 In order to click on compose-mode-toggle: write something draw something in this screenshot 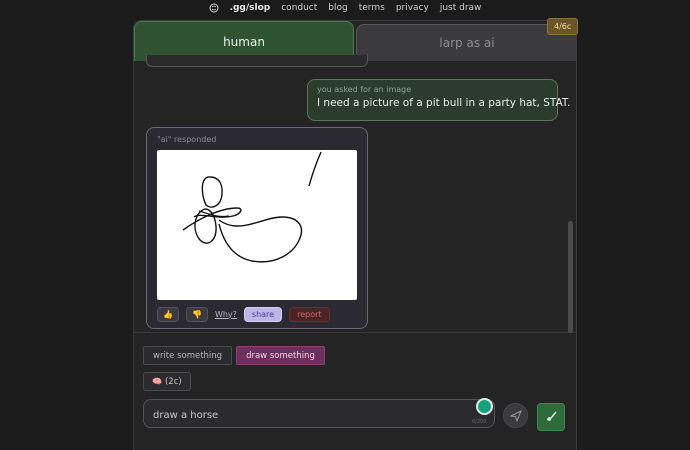, I will do `click(234, 355)`.